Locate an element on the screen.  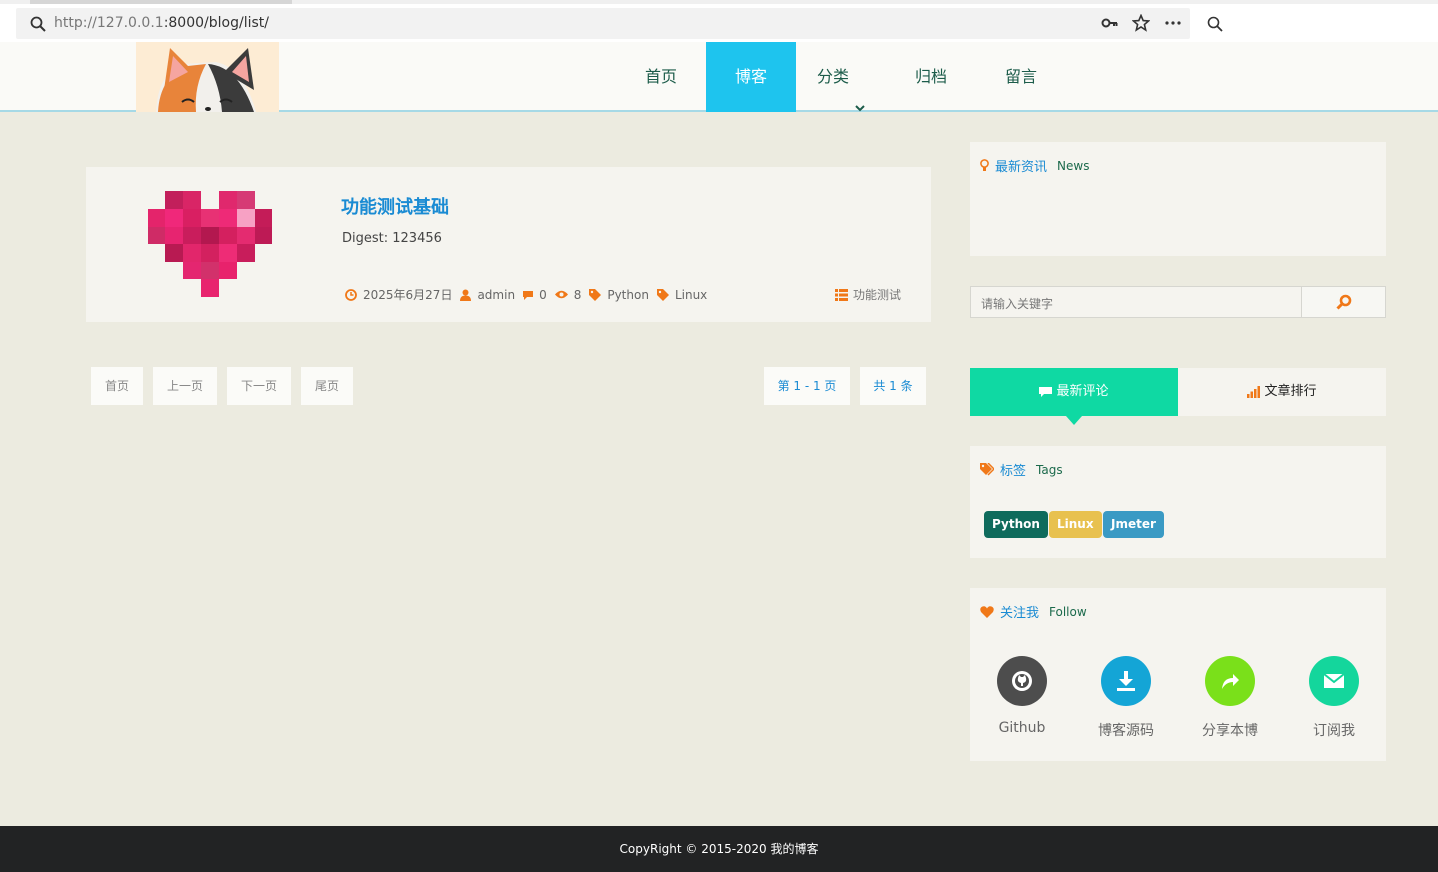
article-views: 8 is located at coordinates (577, 294).